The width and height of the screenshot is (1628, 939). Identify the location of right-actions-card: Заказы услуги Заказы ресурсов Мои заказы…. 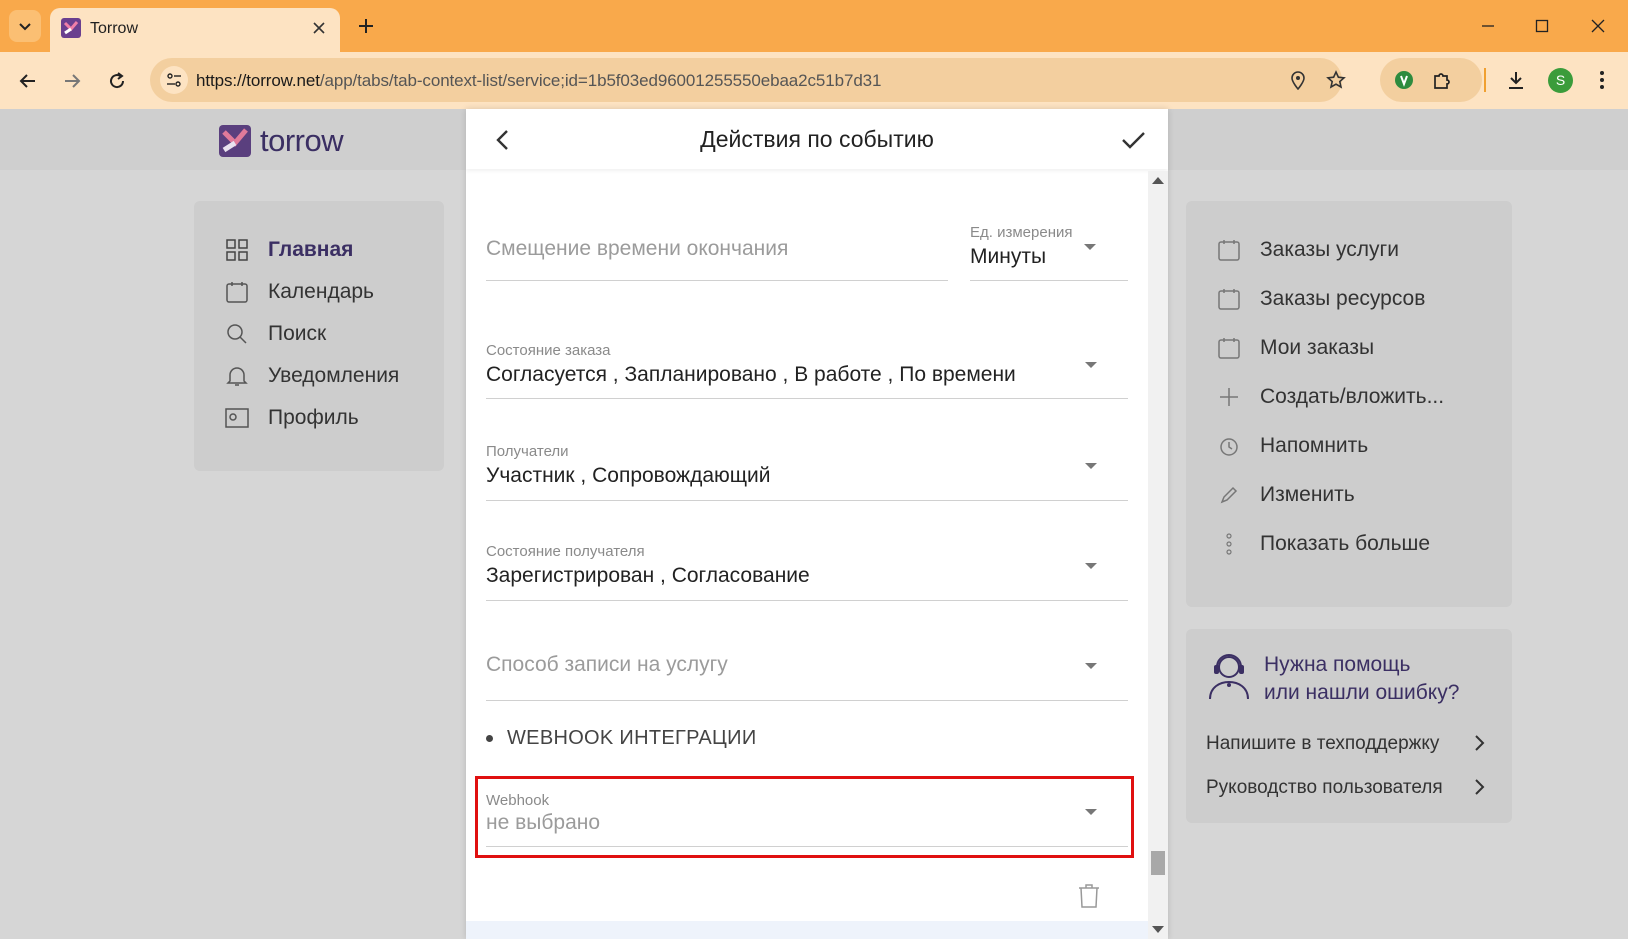
(1349, 404).